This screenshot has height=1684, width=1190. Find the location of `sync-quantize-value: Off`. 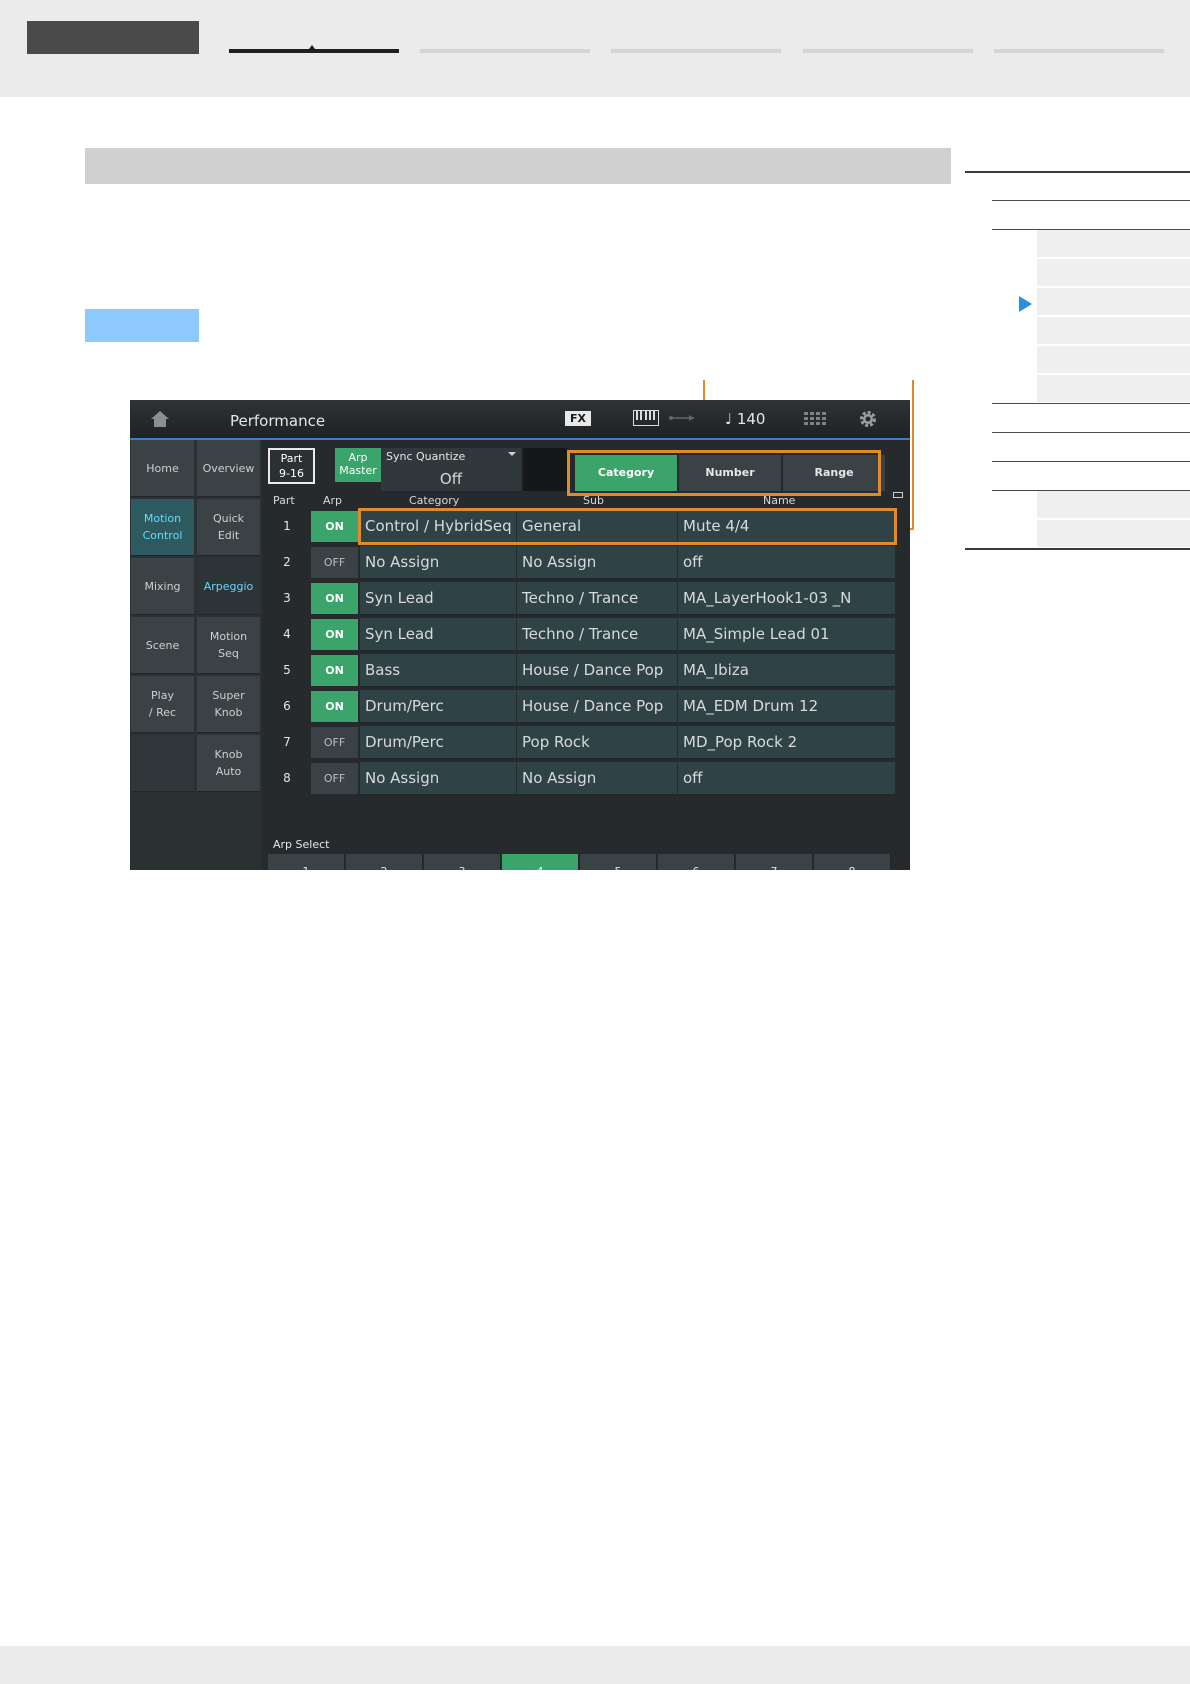

sync-quantize-value: Off is located at coordinates (451, 479).